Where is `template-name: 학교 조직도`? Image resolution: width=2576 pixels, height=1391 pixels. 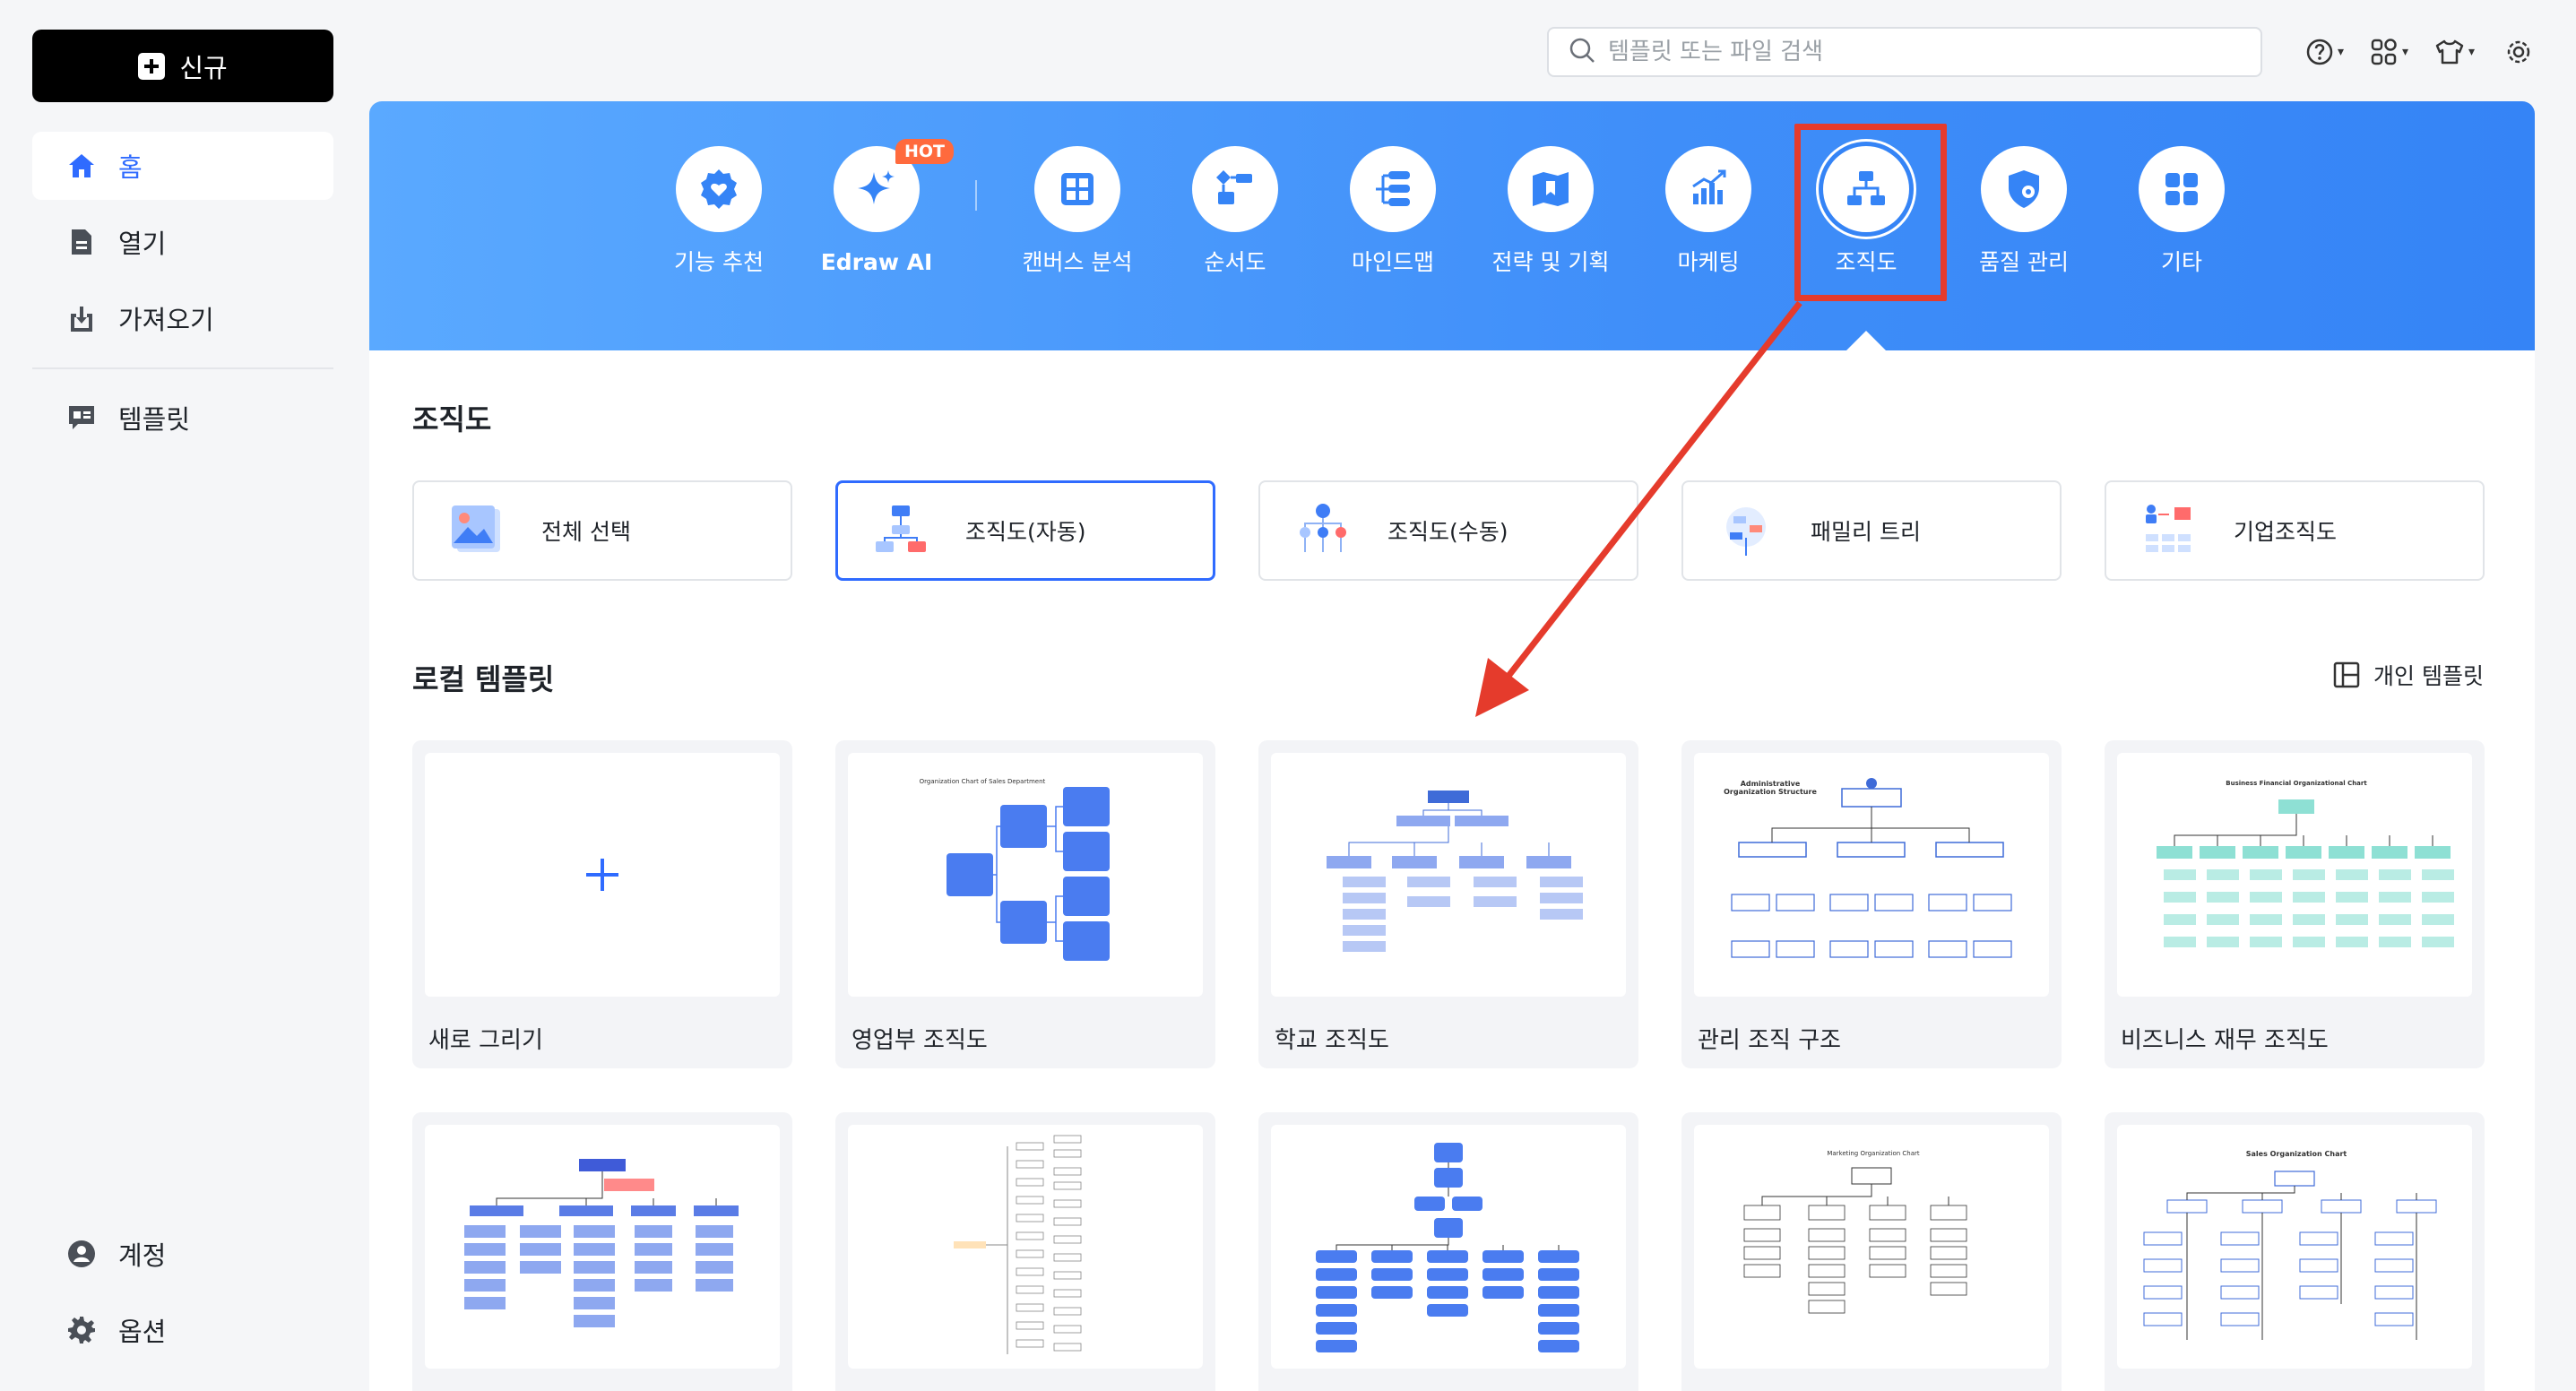 template-name: 학교 조직도 is located at coordinates (1332, 1040).